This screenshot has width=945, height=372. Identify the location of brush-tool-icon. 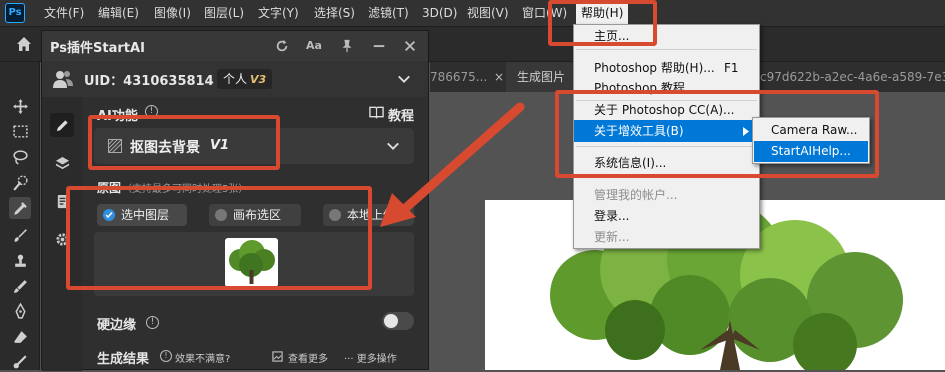
(20, 235).